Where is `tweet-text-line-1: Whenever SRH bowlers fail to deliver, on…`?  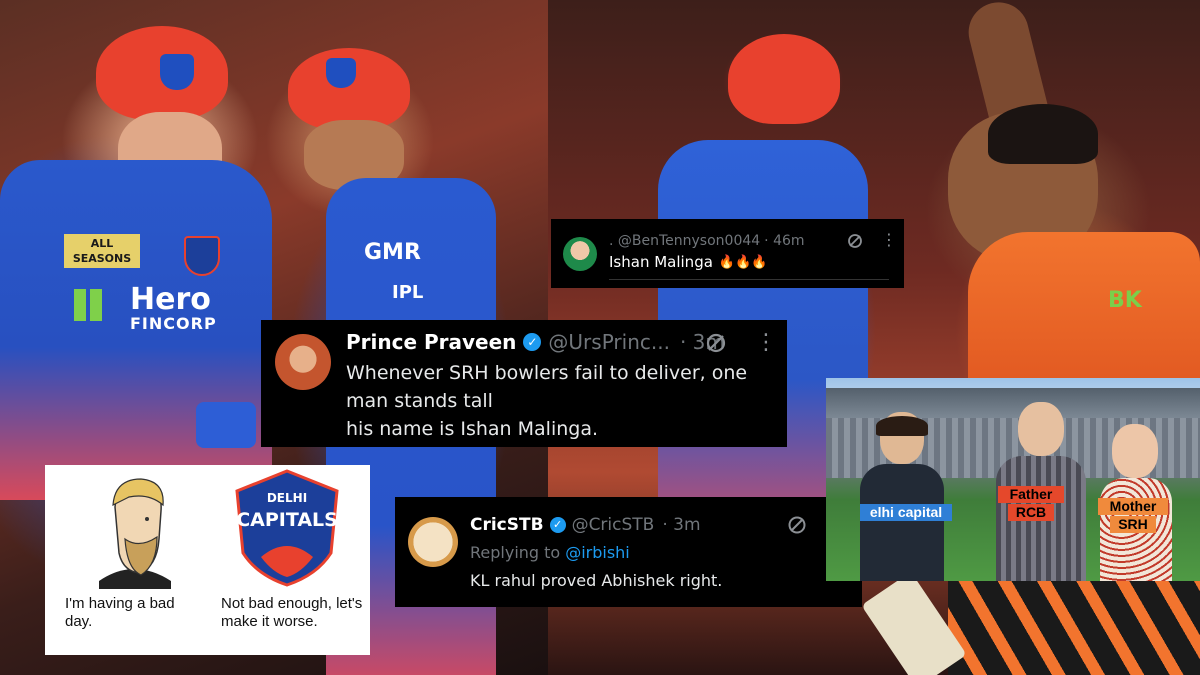 tweet-text-line-1: Whenever SRH bowlers fail to deliver, on… is located at coordinates (547, 373).